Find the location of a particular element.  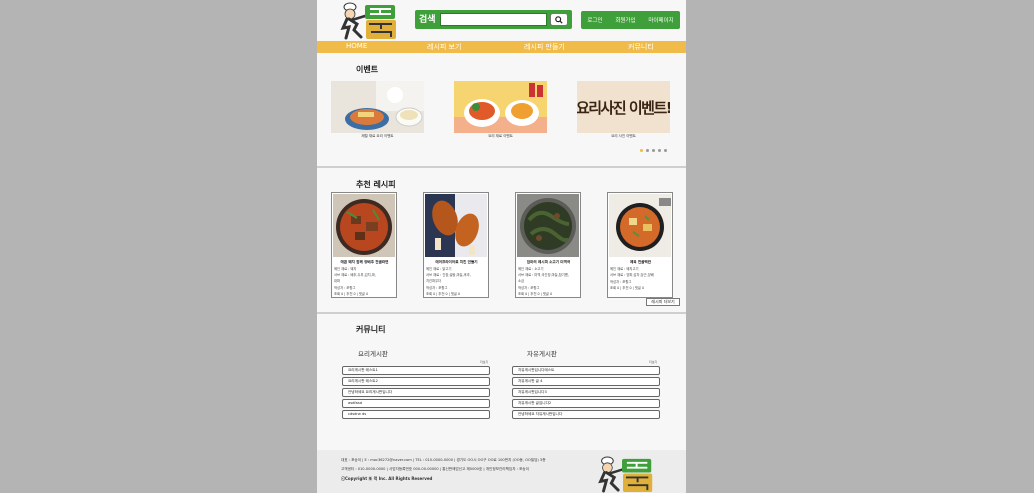

event-pagination is located at coordinates (653, 150).